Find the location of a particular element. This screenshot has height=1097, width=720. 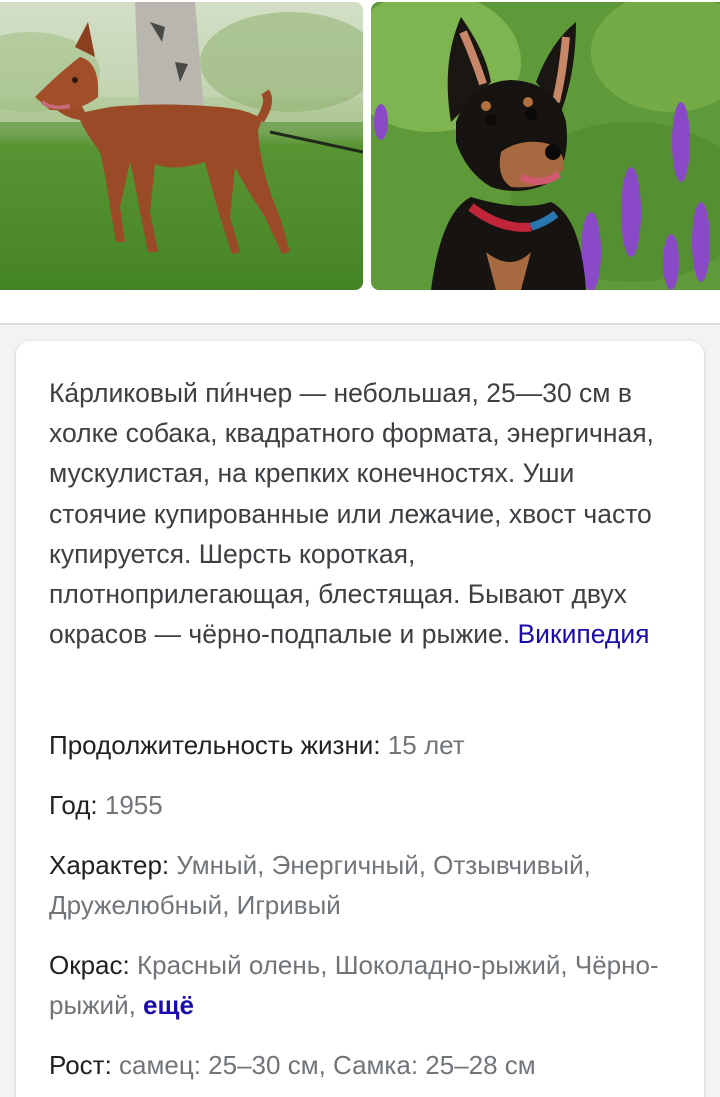

fact-label: Характер: is located at coordinates (109, 865).